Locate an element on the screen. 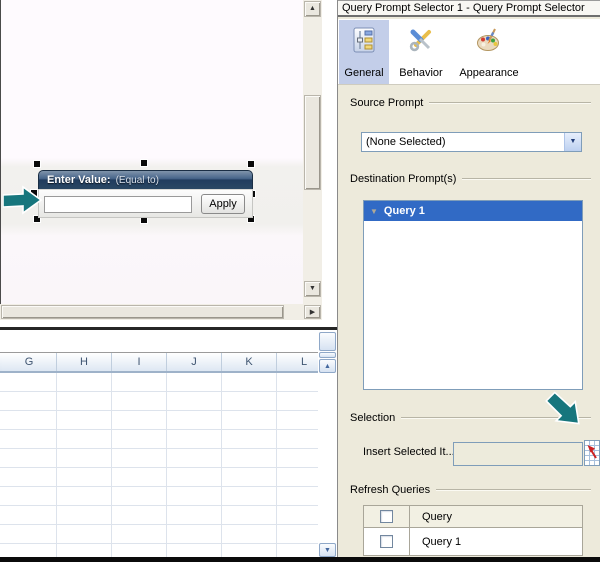 Image resolution: width=600 pixels, height=562 pixels. bottom-edge-bar is located at coordinates (300, 559).